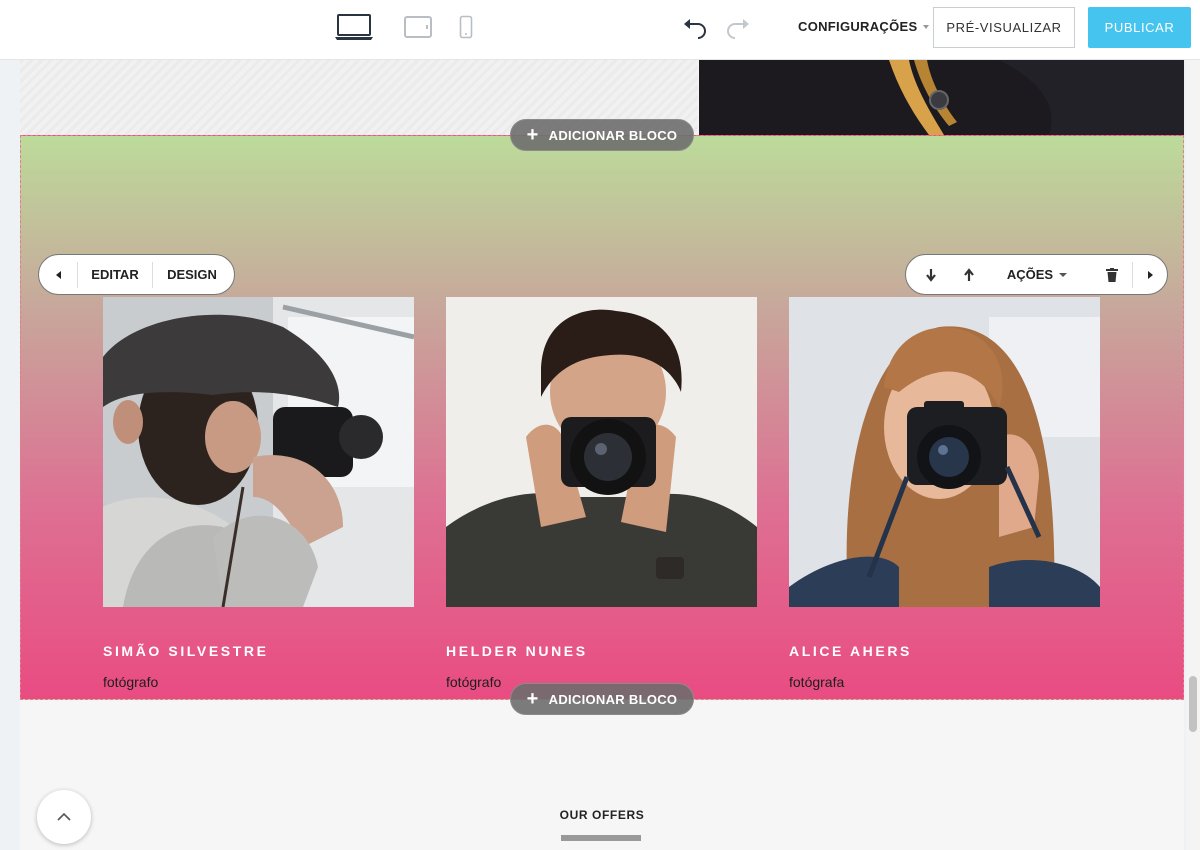  I want to click on trash-icon, so click(1112, 274).